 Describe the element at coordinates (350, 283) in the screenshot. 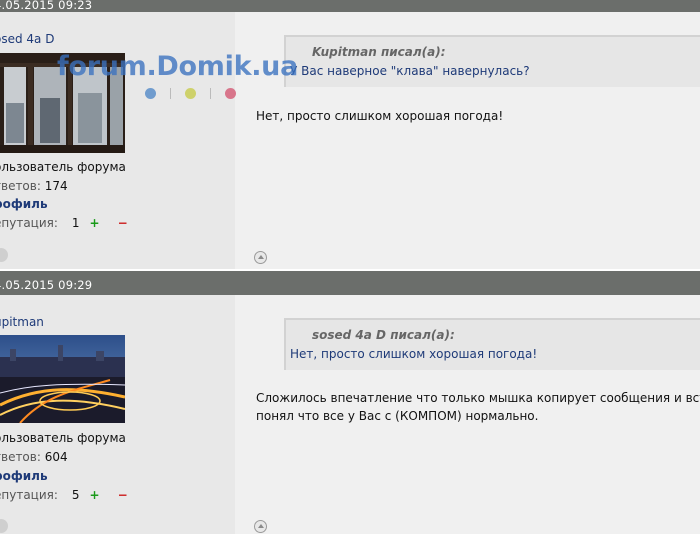

I see `post-header: 4.05.2015 09:29` at that location.